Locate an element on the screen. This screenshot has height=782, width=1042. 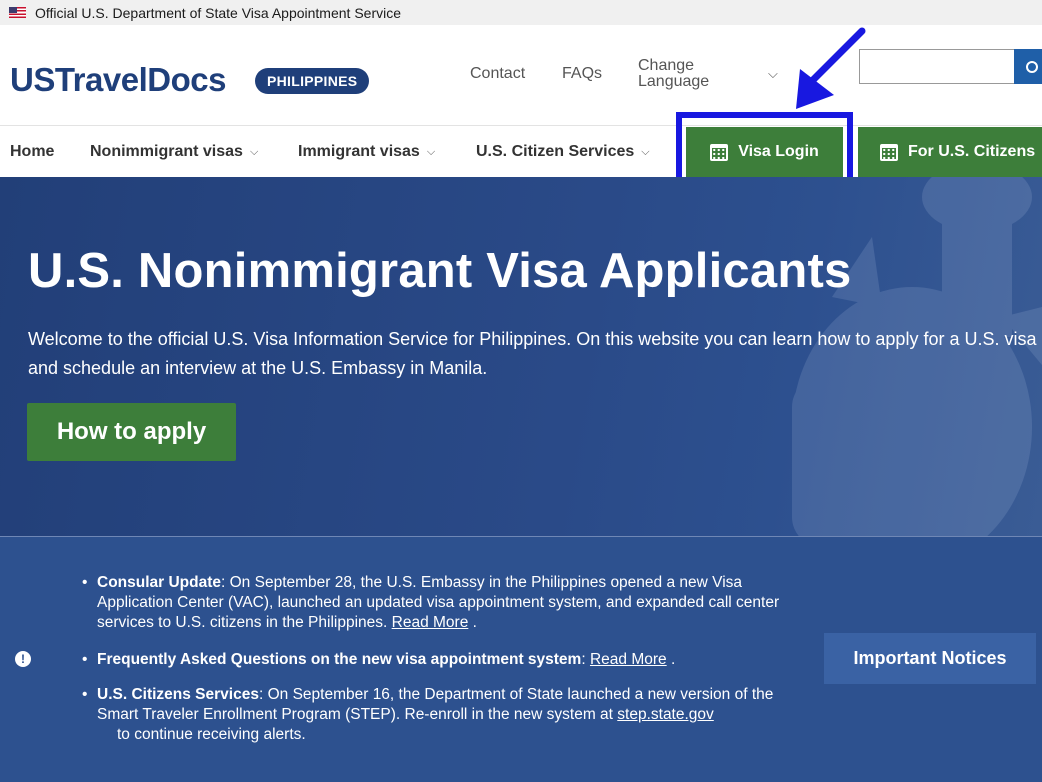
nav-item-label: Home is located at coordinates (32, 151).